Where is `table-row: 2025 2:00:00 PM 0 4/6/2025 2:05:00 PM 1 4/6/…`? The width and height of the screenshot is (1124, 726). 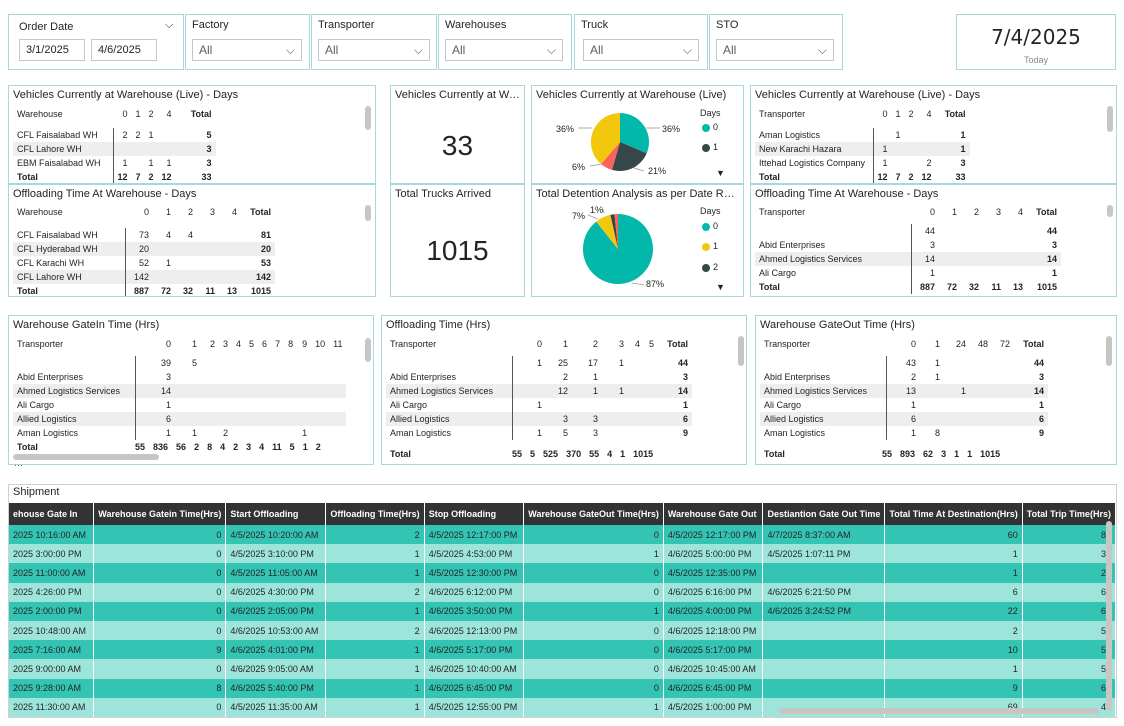 table-row: 2025 2:00:00 PM 0 4/6/2025 2:05:00 PM 1 4/6/… is located at coordinates (562, 611).